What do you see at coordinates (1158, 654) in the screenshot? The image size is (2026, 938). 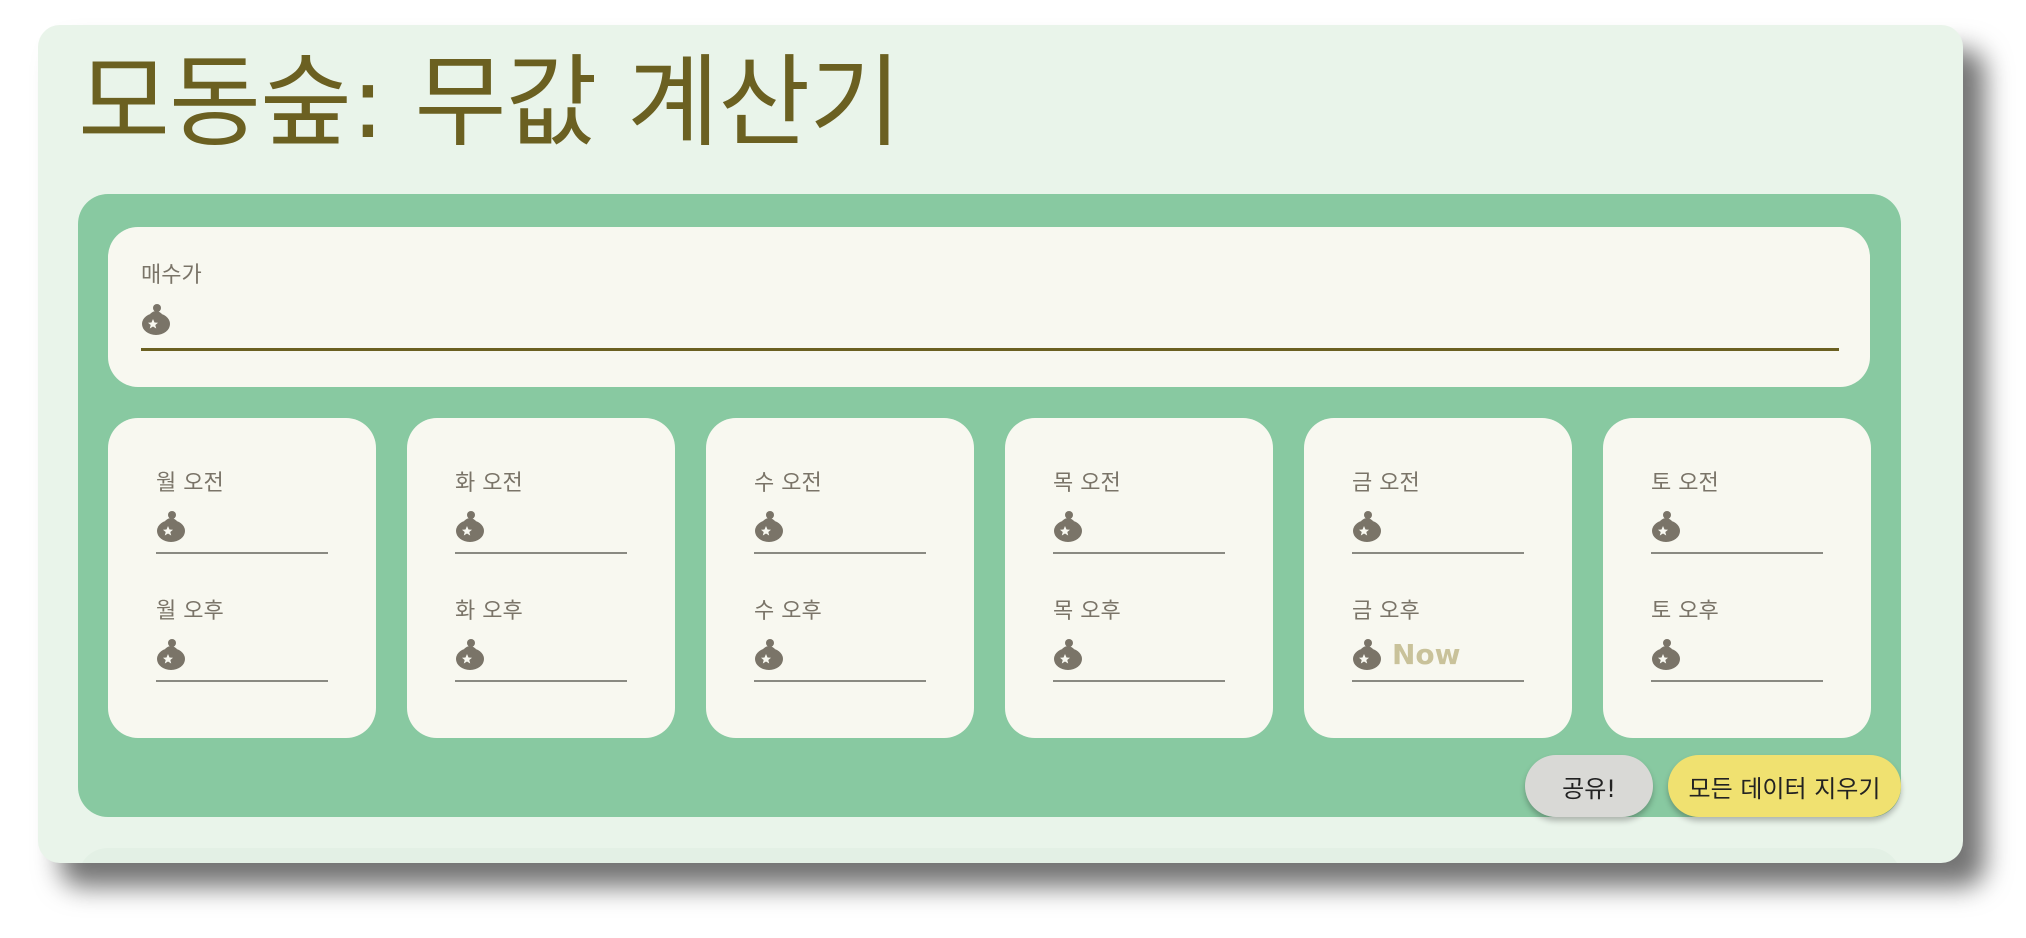 I see `price-input-thu-pm` at bounding box center [1158, 654].